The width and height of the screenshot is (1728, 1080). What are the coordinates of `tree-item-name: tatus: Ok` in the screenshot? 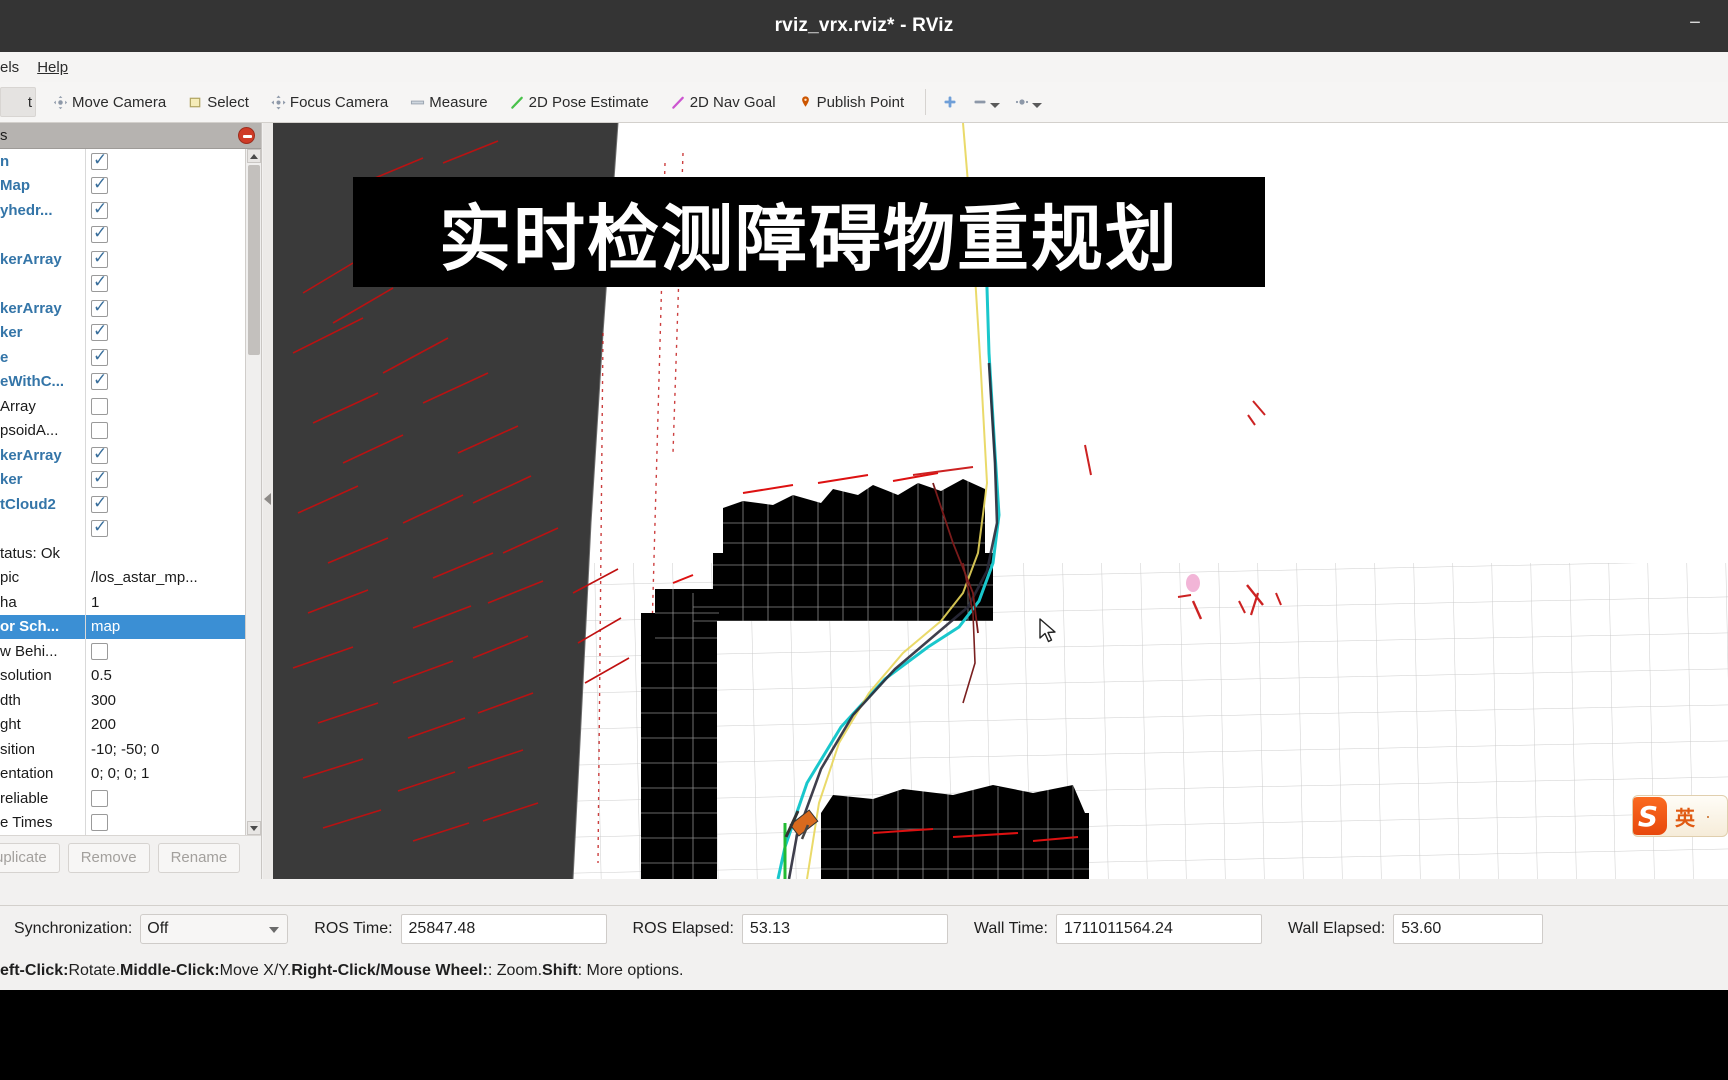 It's located at (42, 553).